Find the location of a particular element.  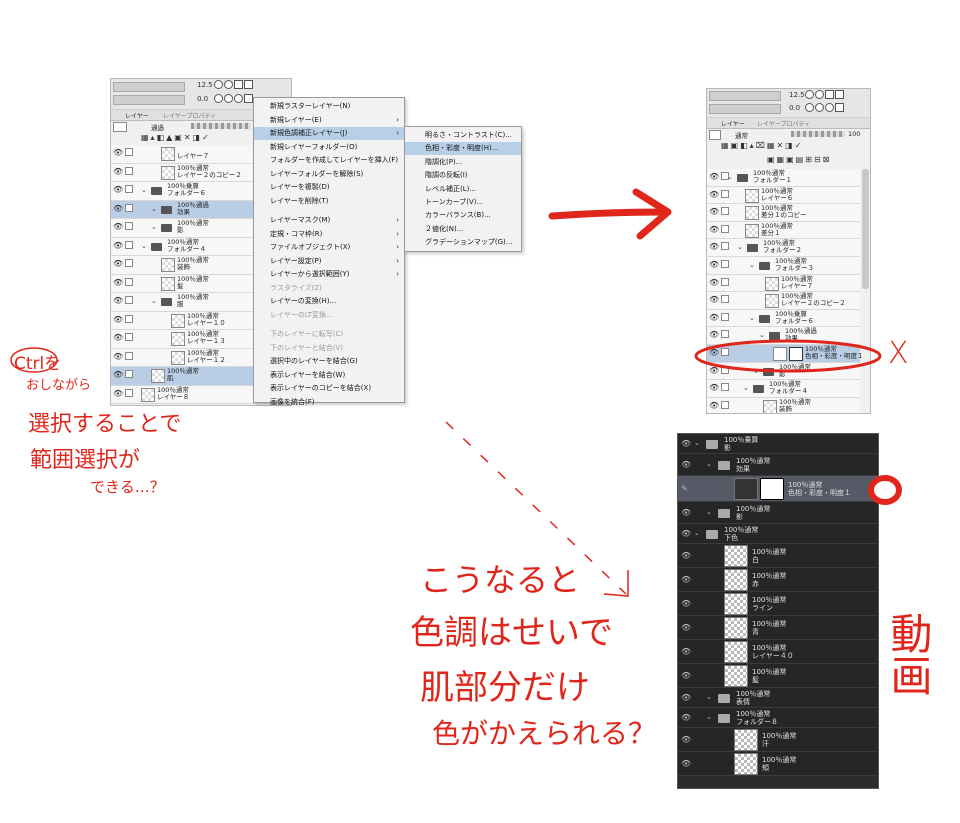

layer-row: 👁 ⌄ 100％通常 フォルダー２ is located at coordinates (783, 248).